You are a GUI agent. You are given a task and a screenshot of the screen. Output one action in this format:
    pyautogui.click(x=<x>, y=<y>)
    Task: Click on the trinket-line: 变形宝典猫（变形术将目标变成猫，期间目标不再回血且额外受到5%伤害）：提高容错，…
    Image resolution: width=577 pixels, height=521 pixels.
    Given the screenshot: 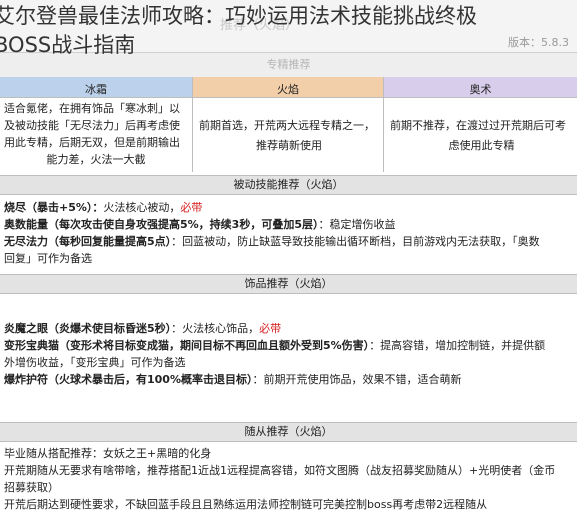 What is the action you would take?
    pyautogui.click(x=275, y=345)
    